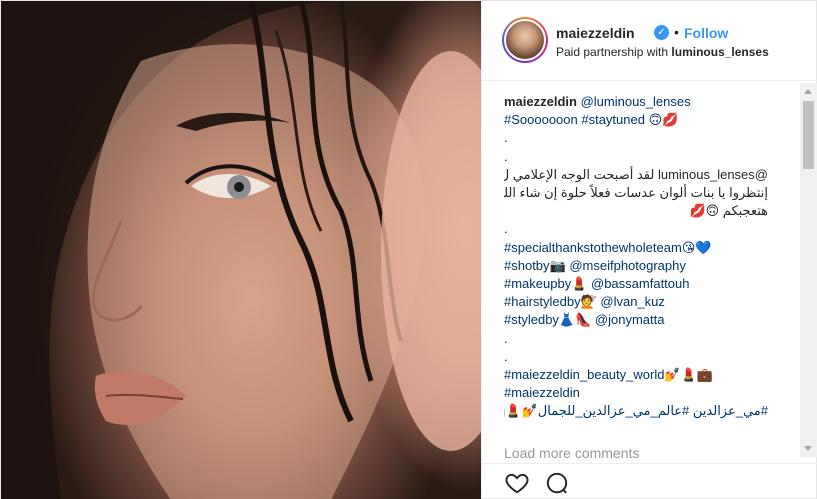 The height and width of the screenshot is (499, 817). Describe the element at coordinates (808, 448) in the screenshot. I see `scroll-down-arrow-icon` at that location.